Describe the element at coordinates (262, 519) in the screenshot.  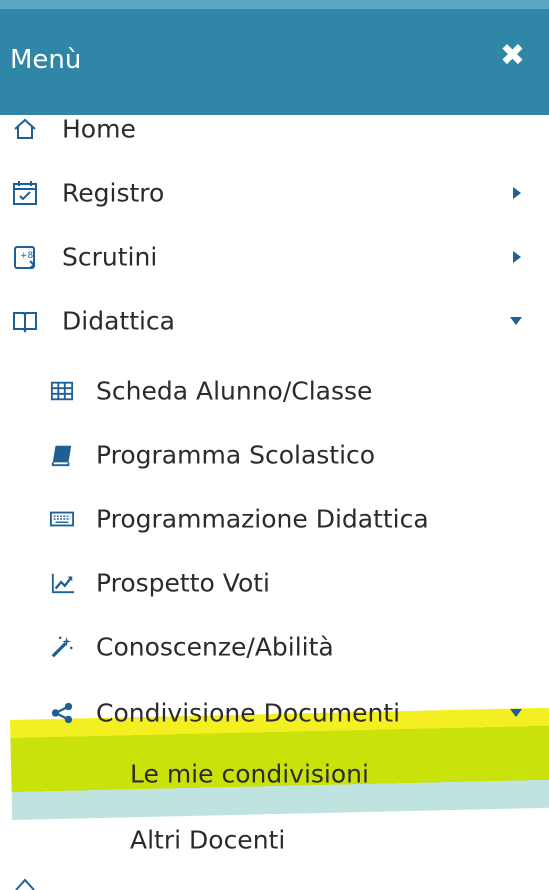
I see `menu-item-label: Programmazione Didattica` at that location.